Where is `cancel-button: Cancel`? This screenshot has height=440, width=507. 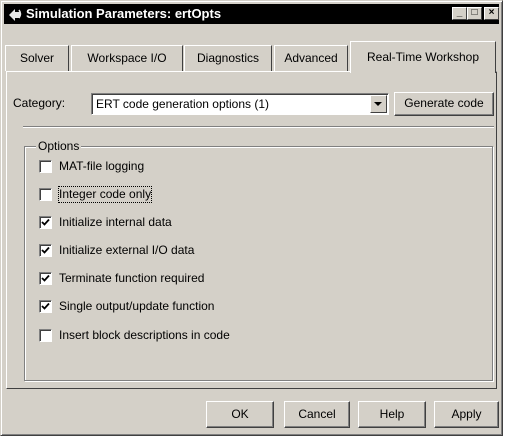 cancel-button: Cancel is located at coordinates (317, 414).